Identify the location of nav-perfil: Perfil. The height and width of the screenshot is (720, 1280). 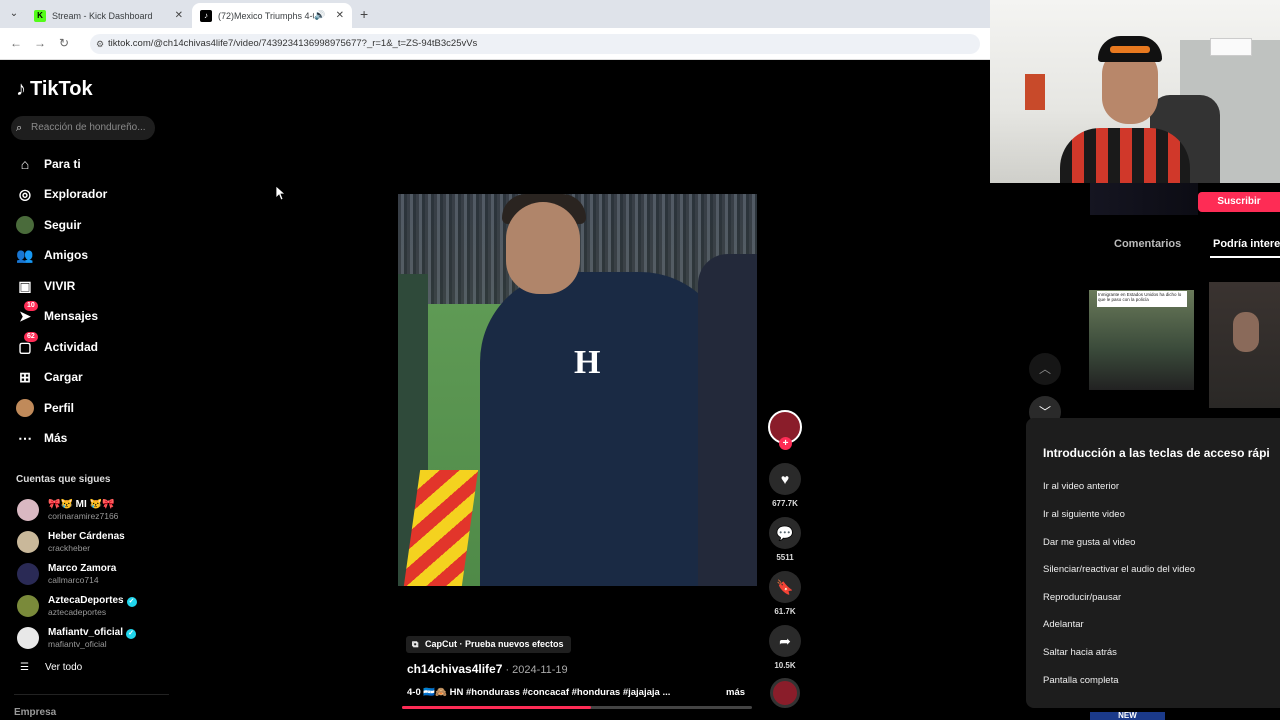
(45, 408).